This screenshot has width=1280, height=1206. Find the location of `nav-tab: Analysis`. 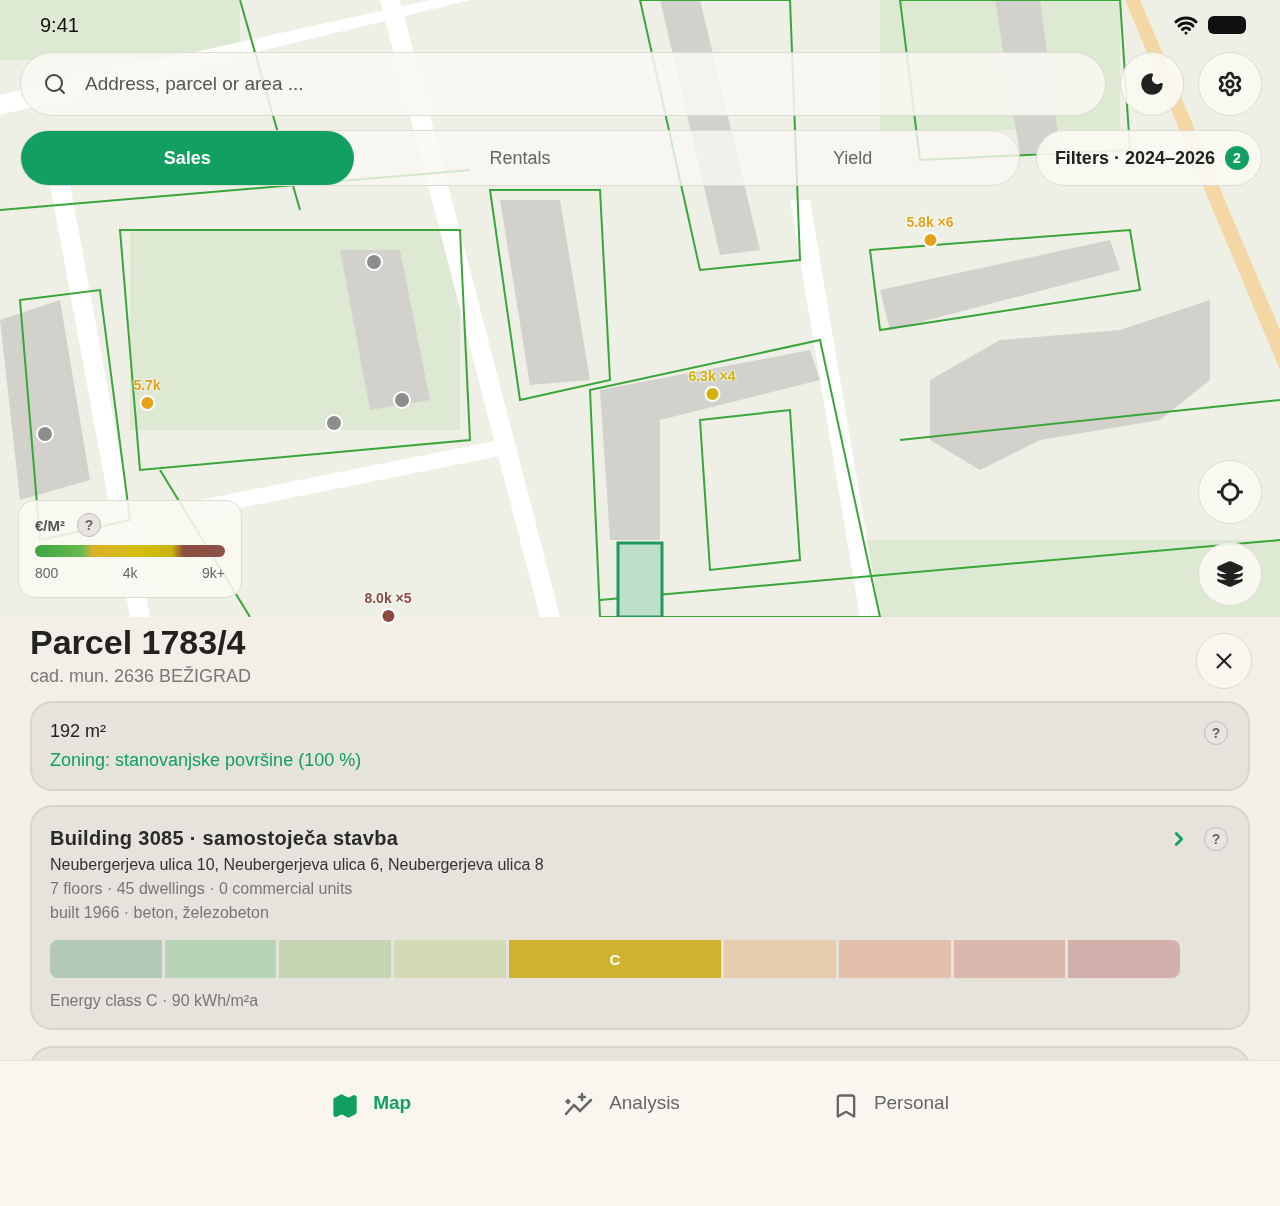

nav-tab: Analysis is located at coordinates (621, 1107).